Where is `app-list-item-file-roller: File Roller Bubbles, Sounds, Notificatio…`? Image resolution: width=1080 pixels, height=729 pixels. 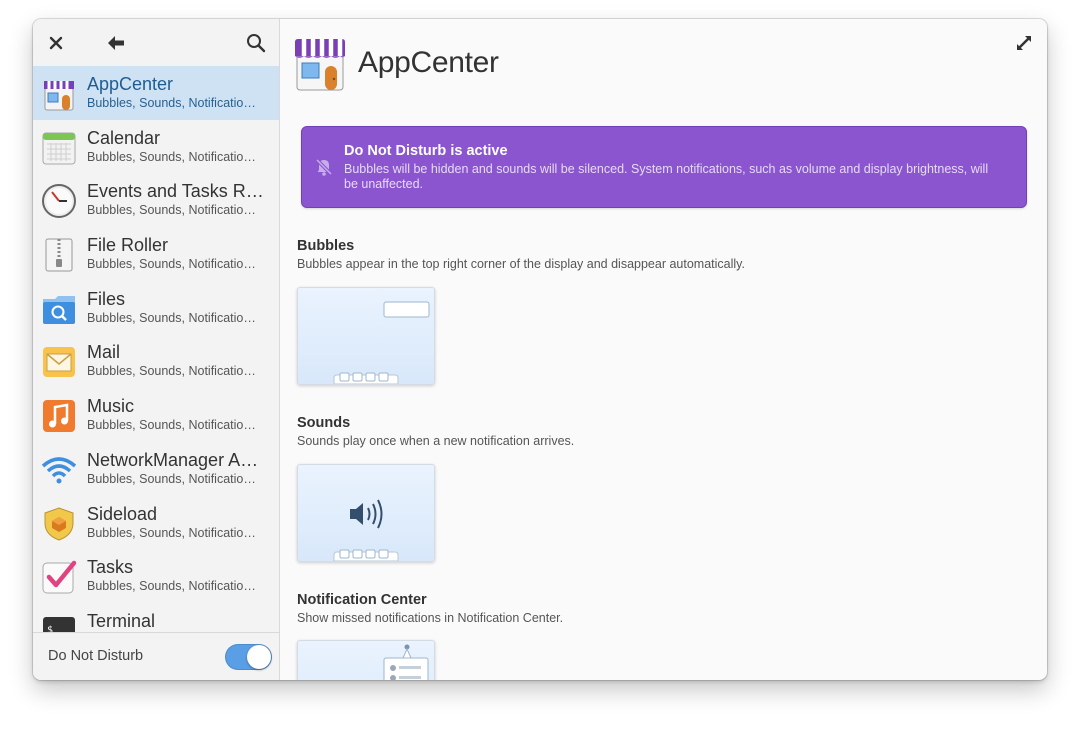
app-list-item-file-roller: File Roller Bubbles, Sounds, Notificatio… is located at coordinates (156, 254).